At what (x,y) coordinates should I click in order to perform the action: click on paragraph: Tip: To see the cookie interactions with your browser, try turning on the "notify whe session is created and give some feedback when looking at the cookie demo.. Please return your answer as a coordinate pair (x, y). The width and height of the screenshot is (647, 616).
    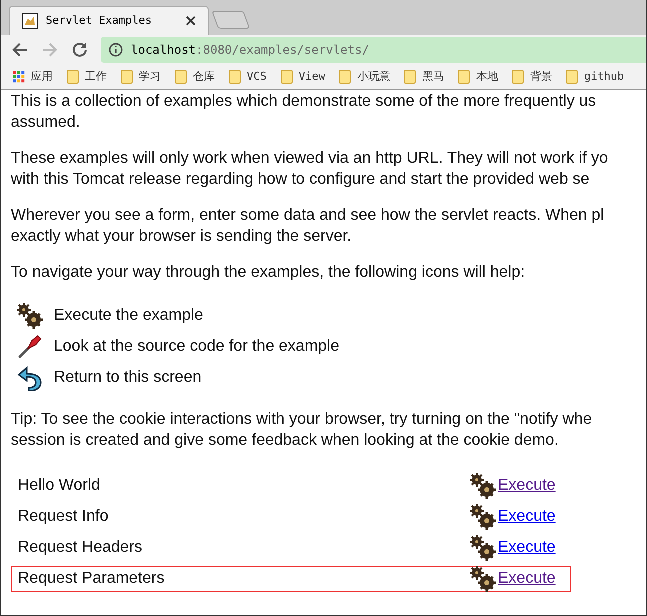
    Looking at the image, I should click on (302, 430).